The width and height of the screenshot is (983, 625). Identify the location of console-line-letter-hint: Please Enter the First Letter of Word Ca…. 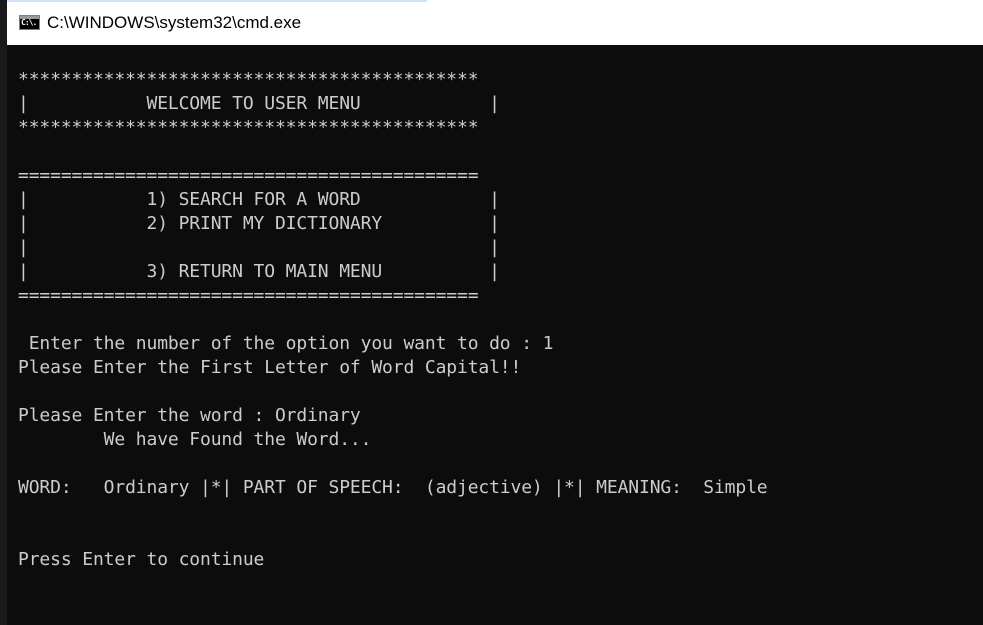
(270, 367).